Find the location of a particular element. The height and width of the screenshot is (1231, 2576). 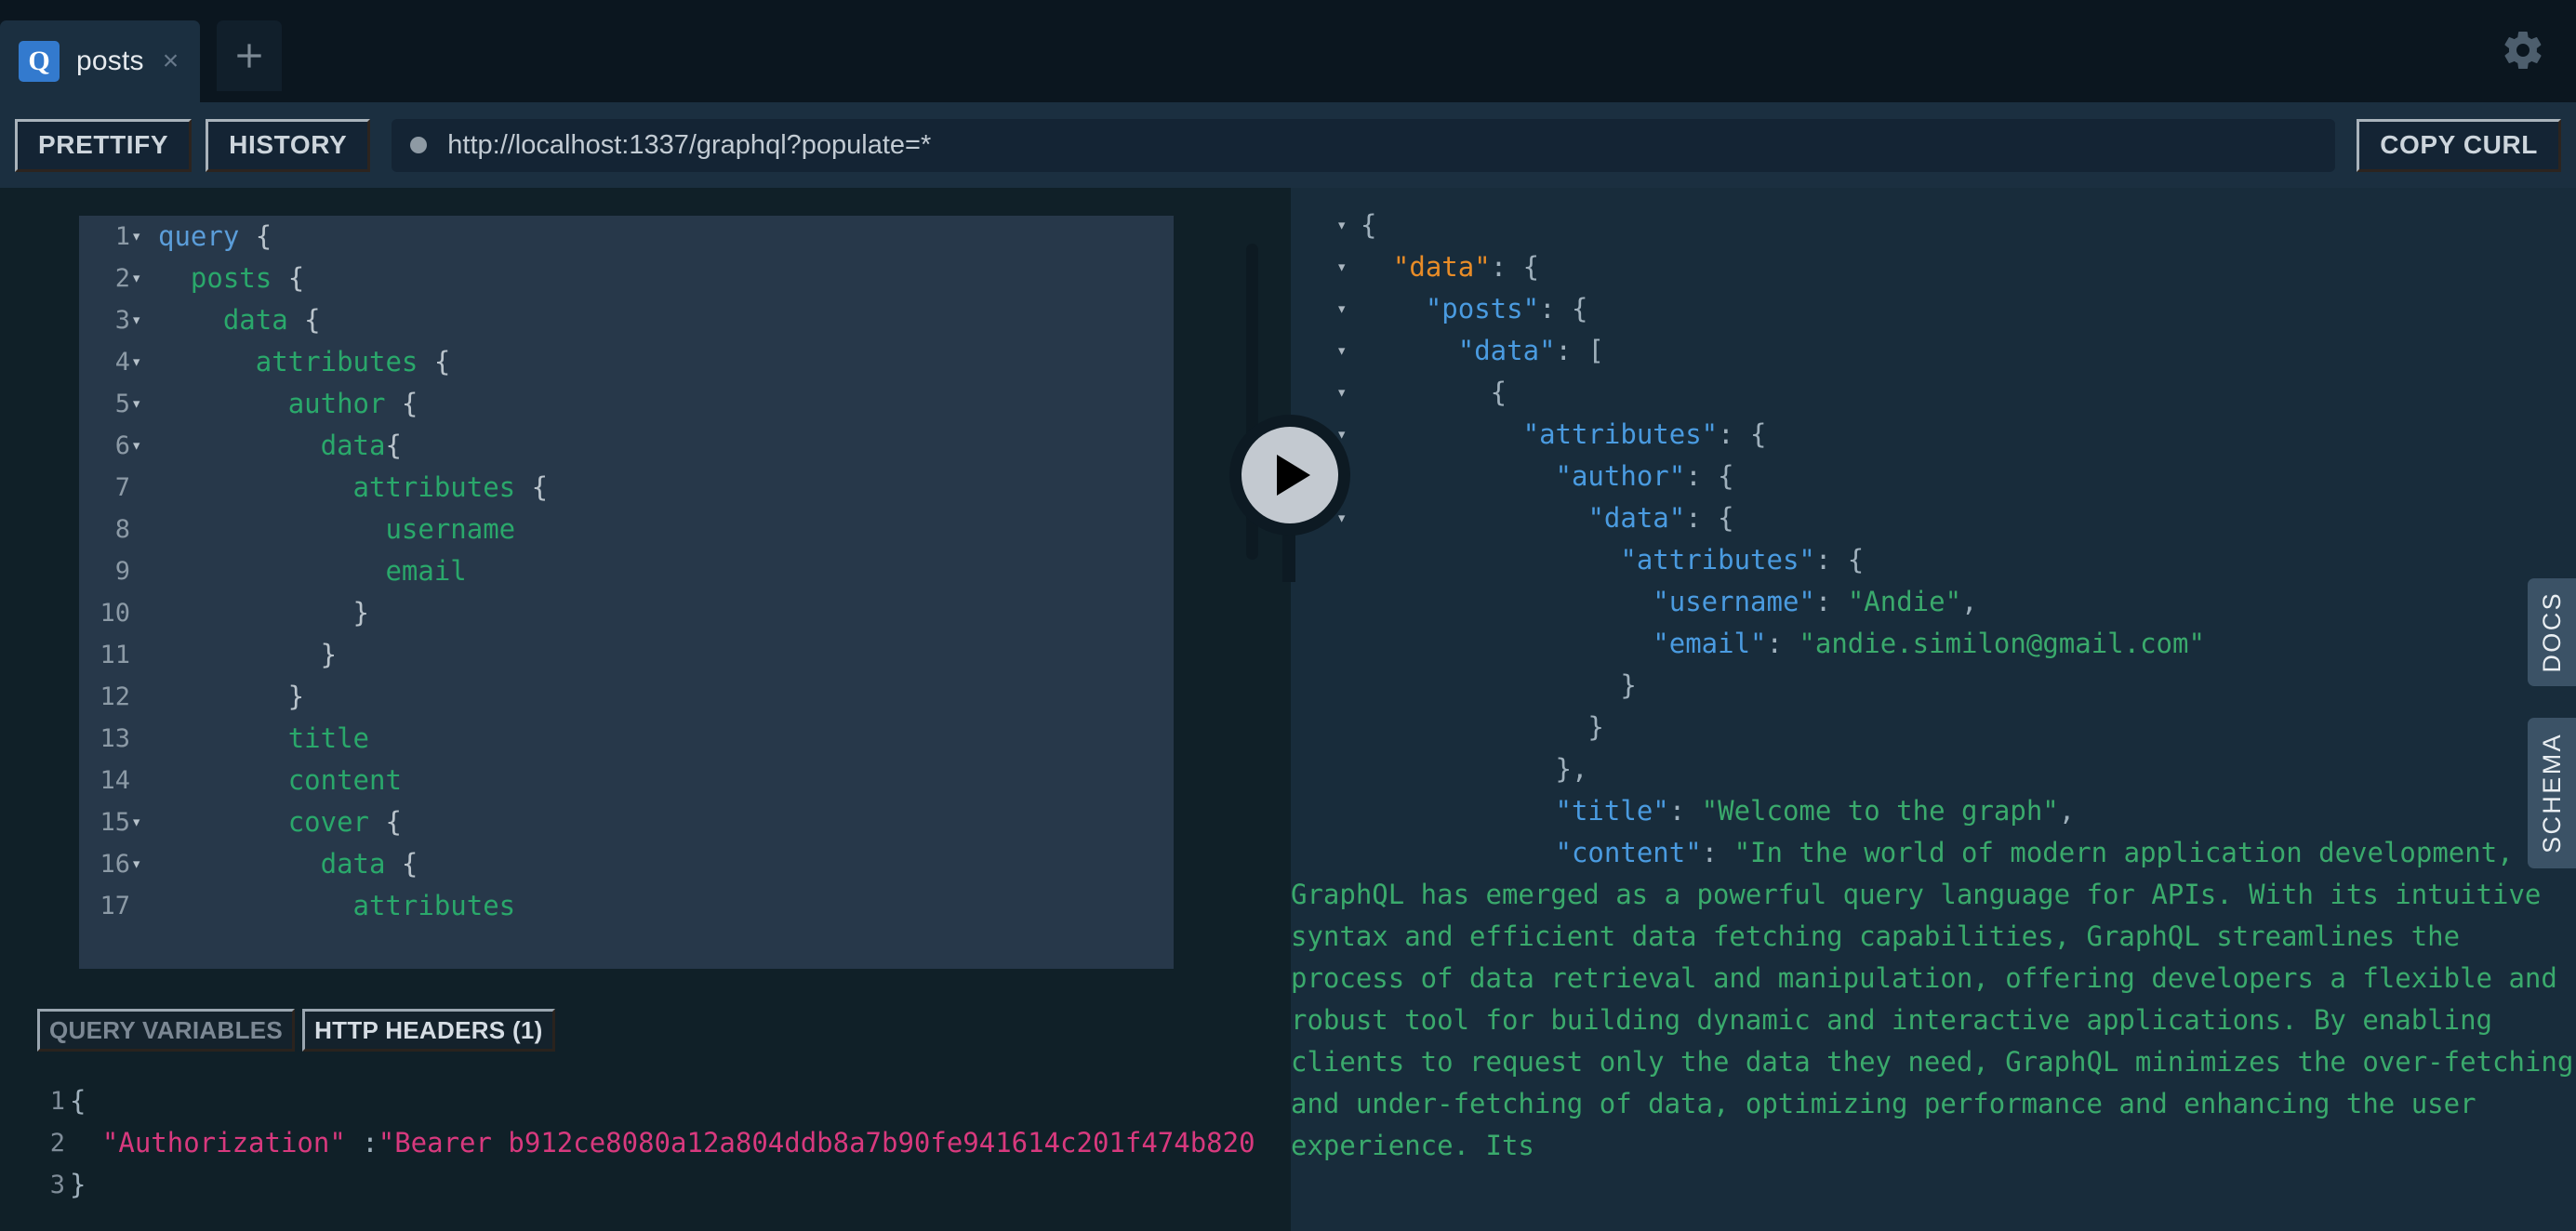

query-line: 8 username is located at coordinates (626, 529).